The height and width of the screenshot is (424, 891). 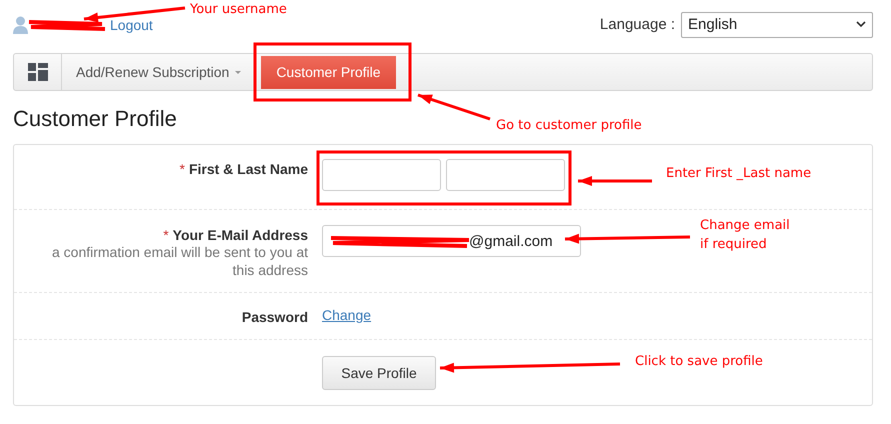 I want to click on user-icon, so click(x=20, y=25).